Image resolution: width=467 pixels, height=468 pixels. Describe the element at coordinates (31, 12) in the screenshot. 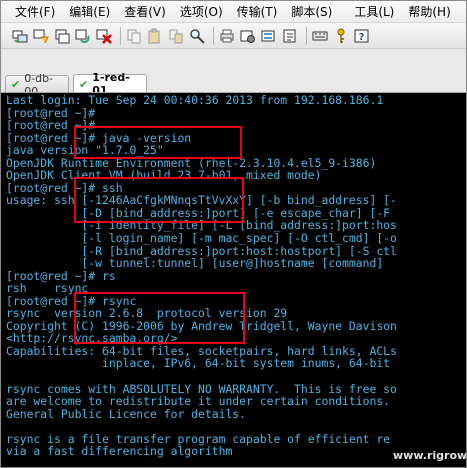

I see `menu-file: 文件(F)` at that location.